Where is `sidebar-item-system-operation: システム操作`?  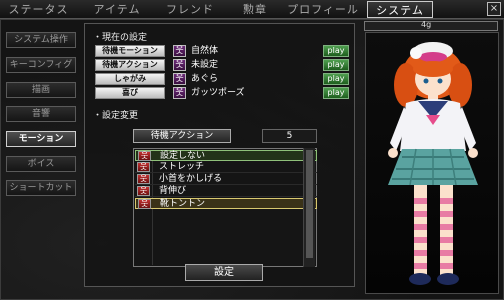
sidebar-item-system-operation: システム操作 is located at coordinates (41, 40).